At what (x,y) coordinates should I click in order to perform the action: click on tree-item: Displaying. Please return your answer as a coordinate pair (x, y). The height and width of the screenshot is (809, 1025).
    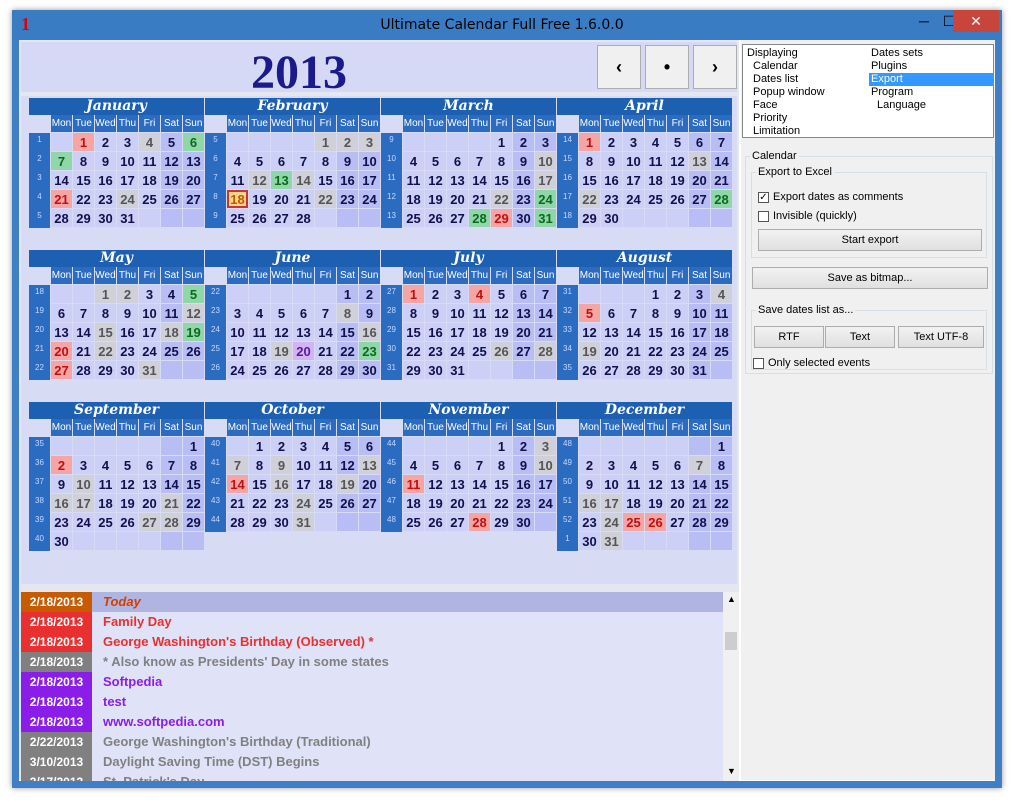
    Looking at the image, I should click on (772, 53).